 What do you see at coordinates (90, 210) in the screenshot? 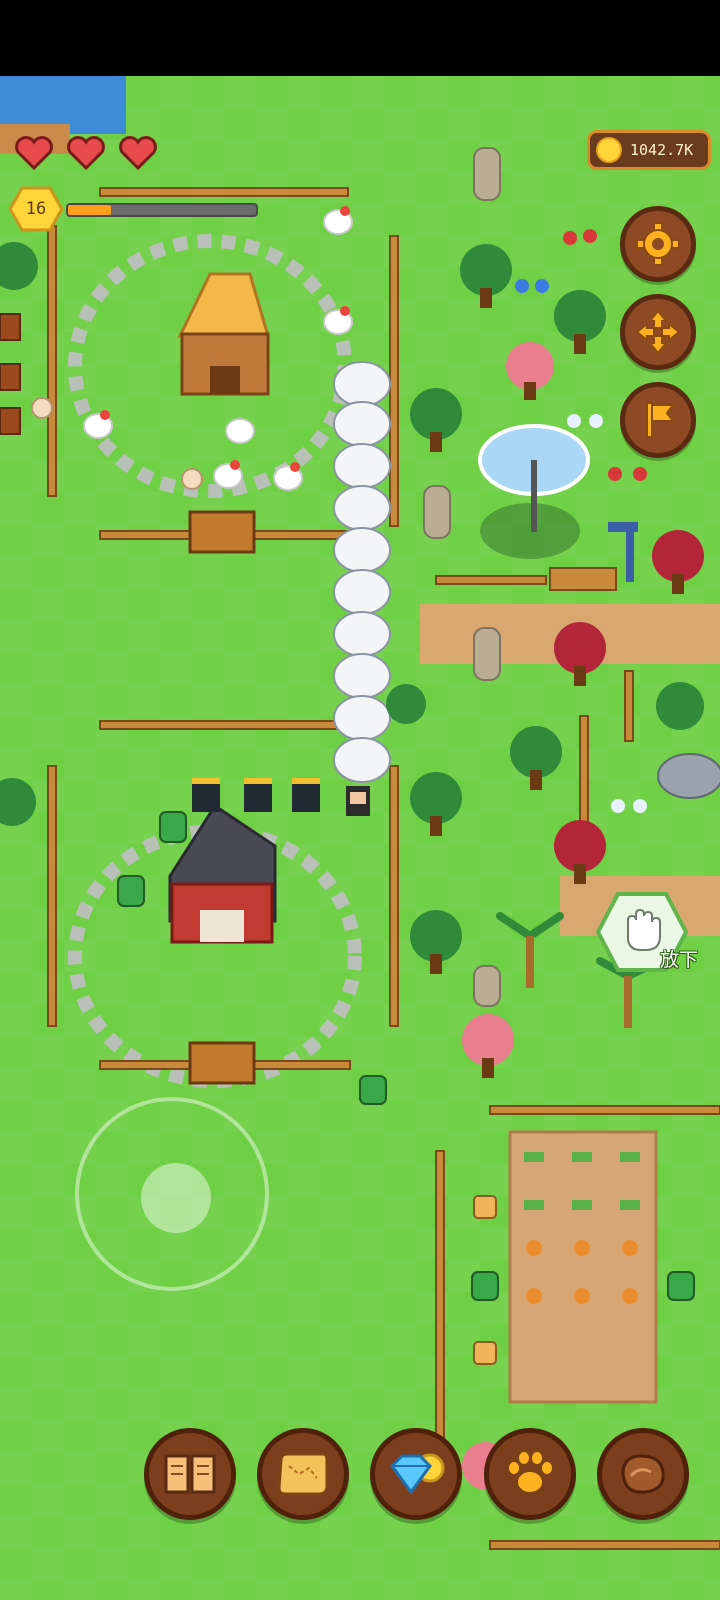
I see `xp-bar-fill` at bounding box center [90, 210].